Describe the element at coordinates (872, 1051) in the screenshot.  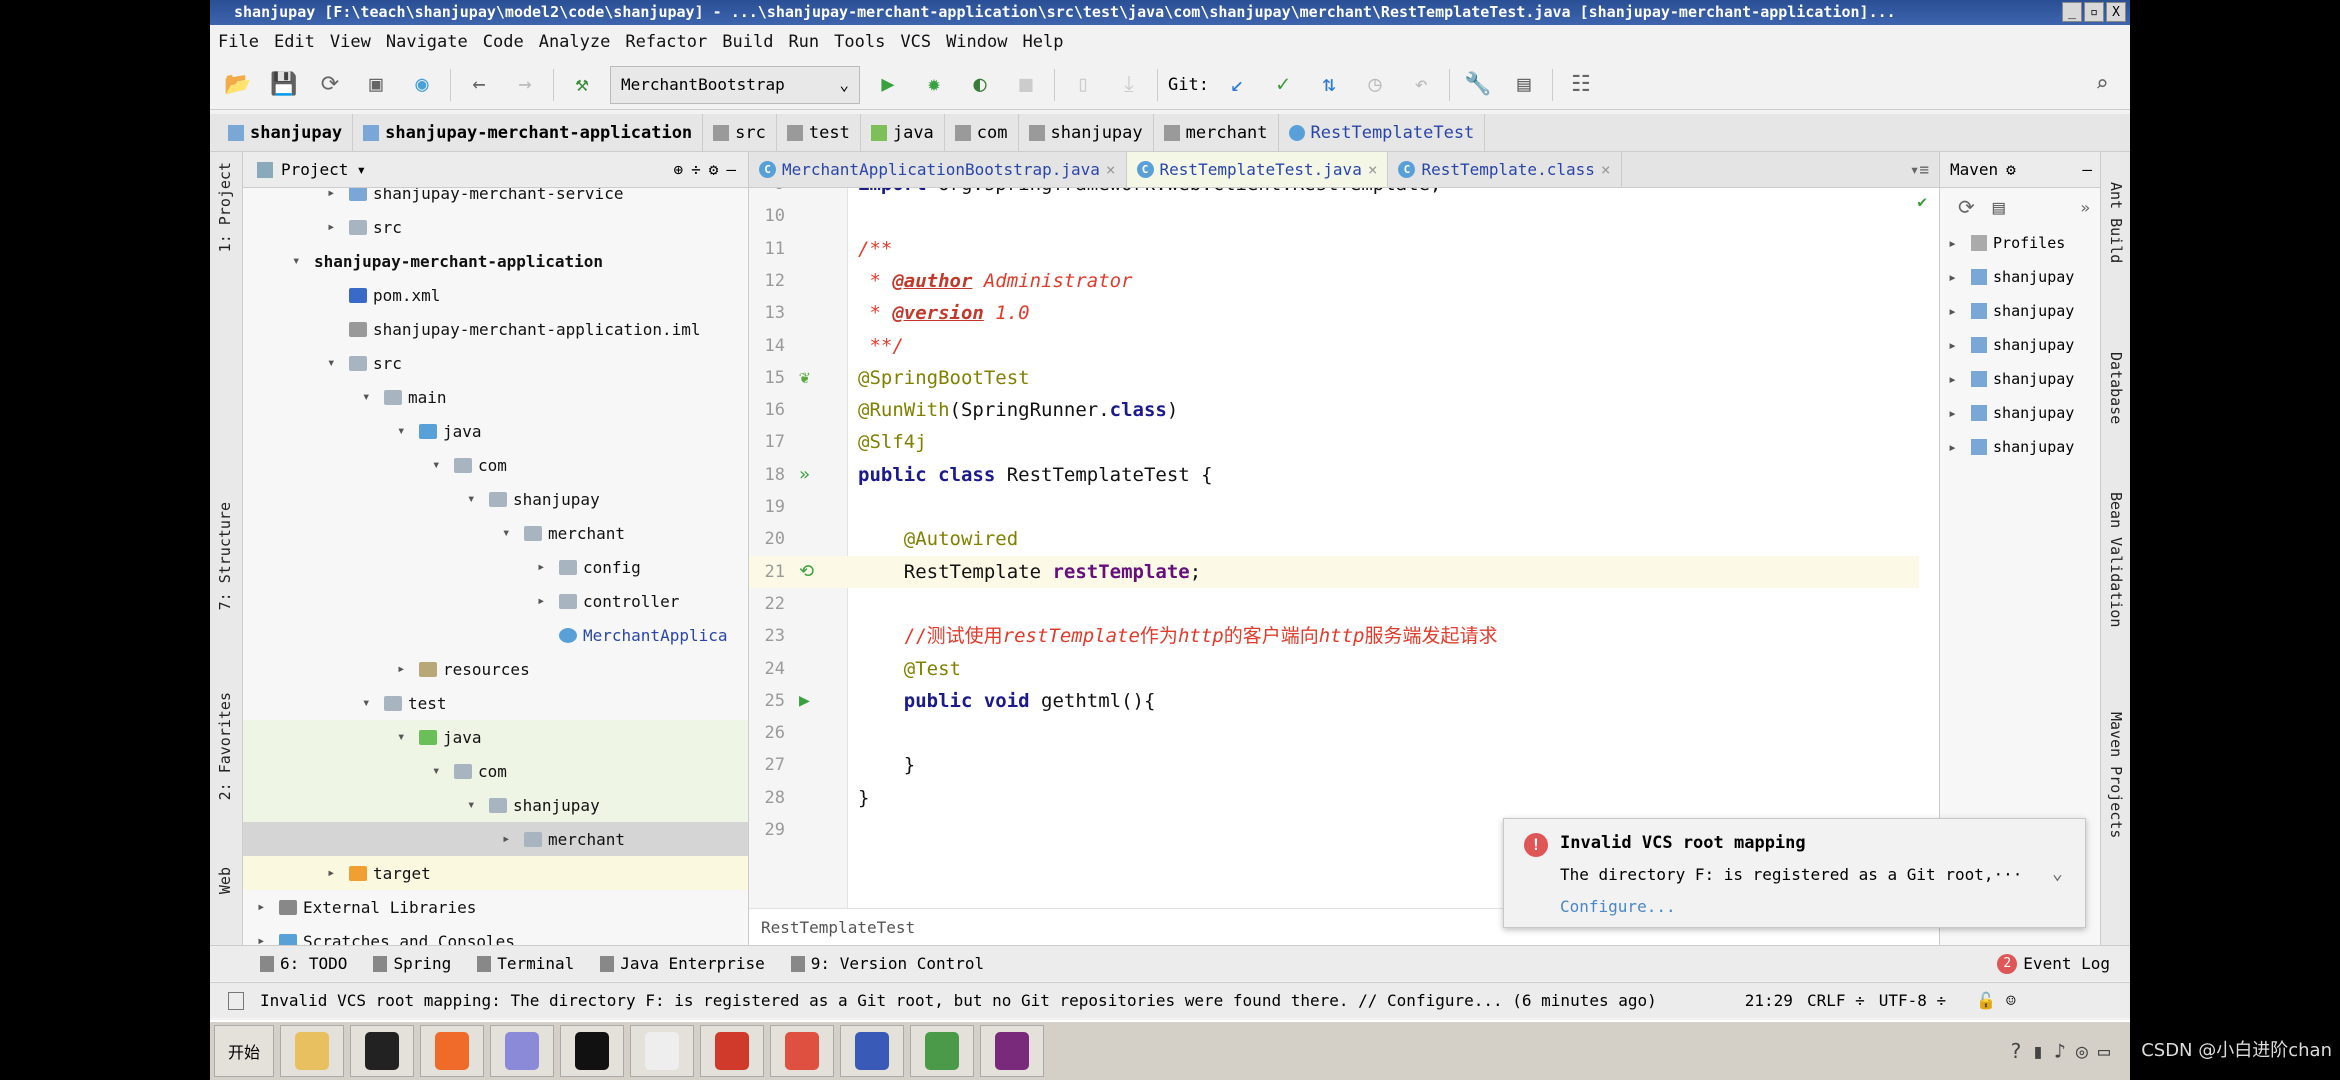
I see `taskbar-remote` at that location.